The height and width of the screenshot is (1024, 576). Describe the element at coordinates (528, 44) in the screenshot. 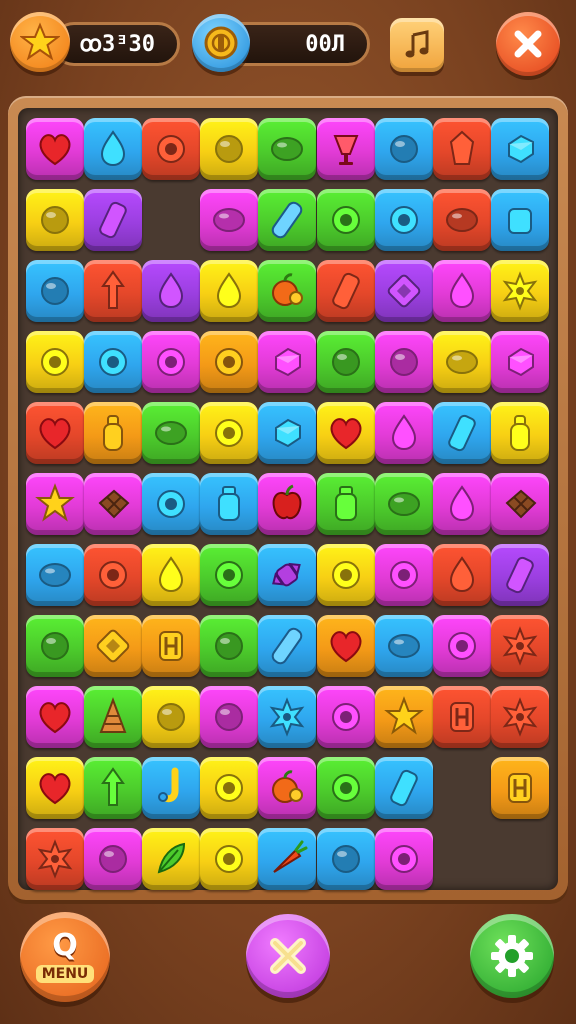

I see `close-button` at that location.